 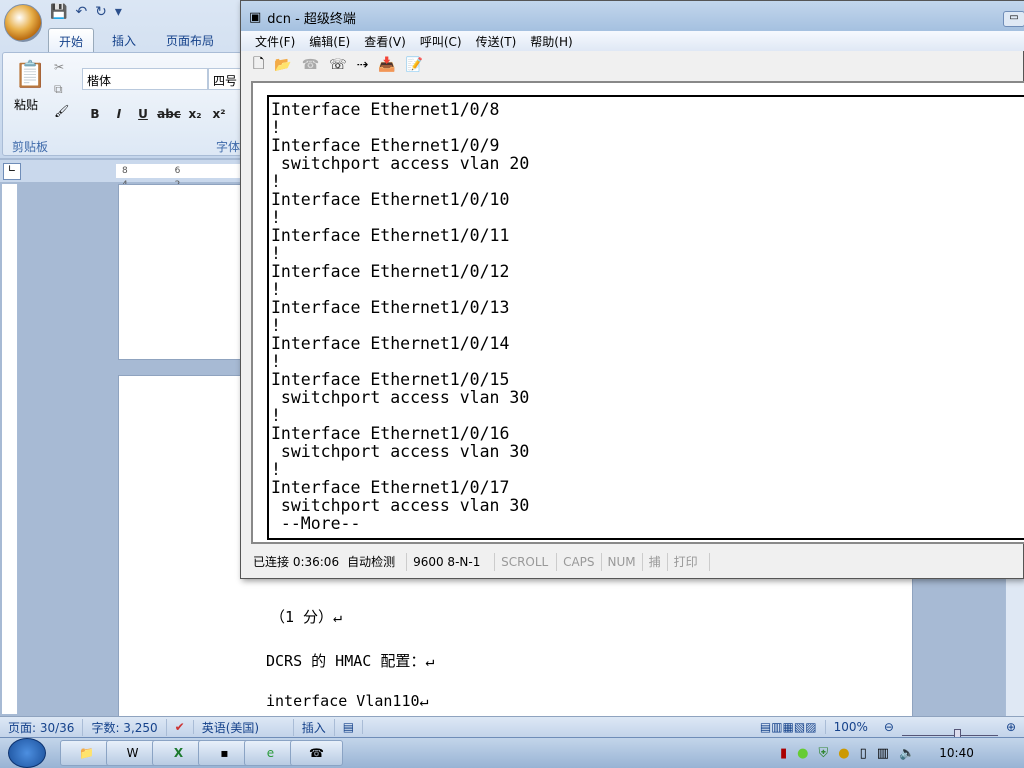 What do you see at coordinates (374, 562) in the screenshot?
I see `auto-detect: 自动检测` at bounding box center [374, 562].